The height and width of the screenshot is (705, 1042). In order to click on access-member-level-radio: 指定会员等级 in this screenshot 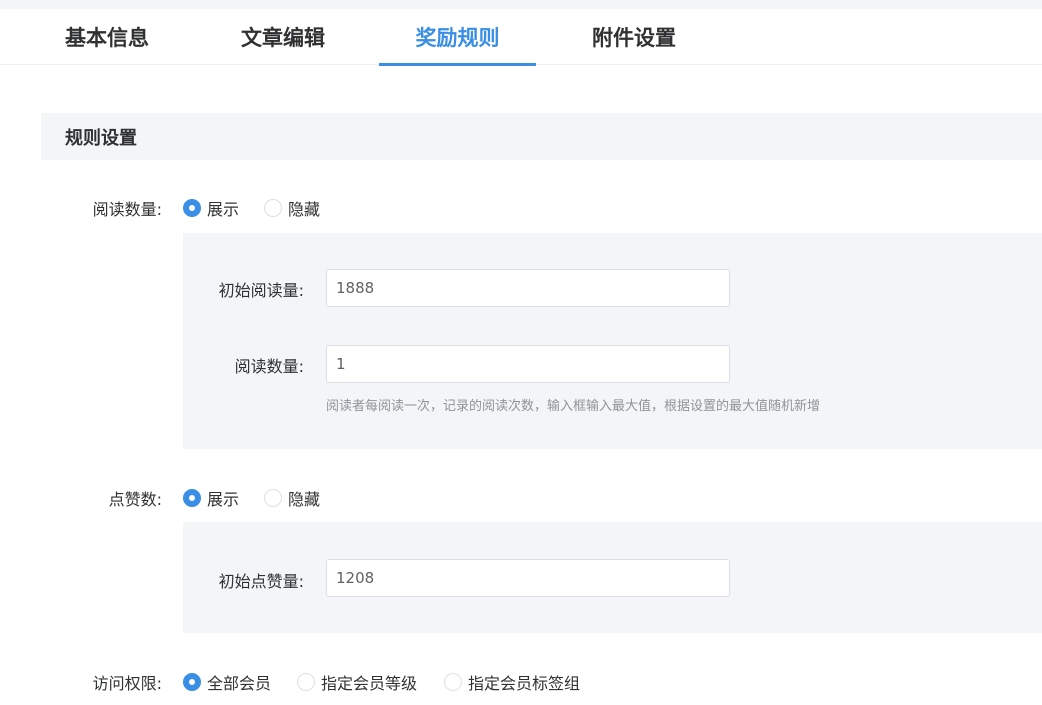, I will do `click(357, 682)`.